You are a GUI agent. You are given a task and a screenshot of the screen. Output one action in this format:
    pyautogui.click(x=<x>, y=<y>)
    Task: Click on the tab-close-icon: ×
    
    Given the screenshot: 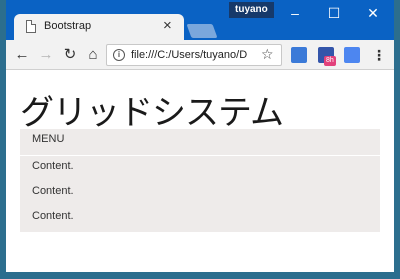 What is the action you would take?
    pyautogui.click(x=167, y=26)
    